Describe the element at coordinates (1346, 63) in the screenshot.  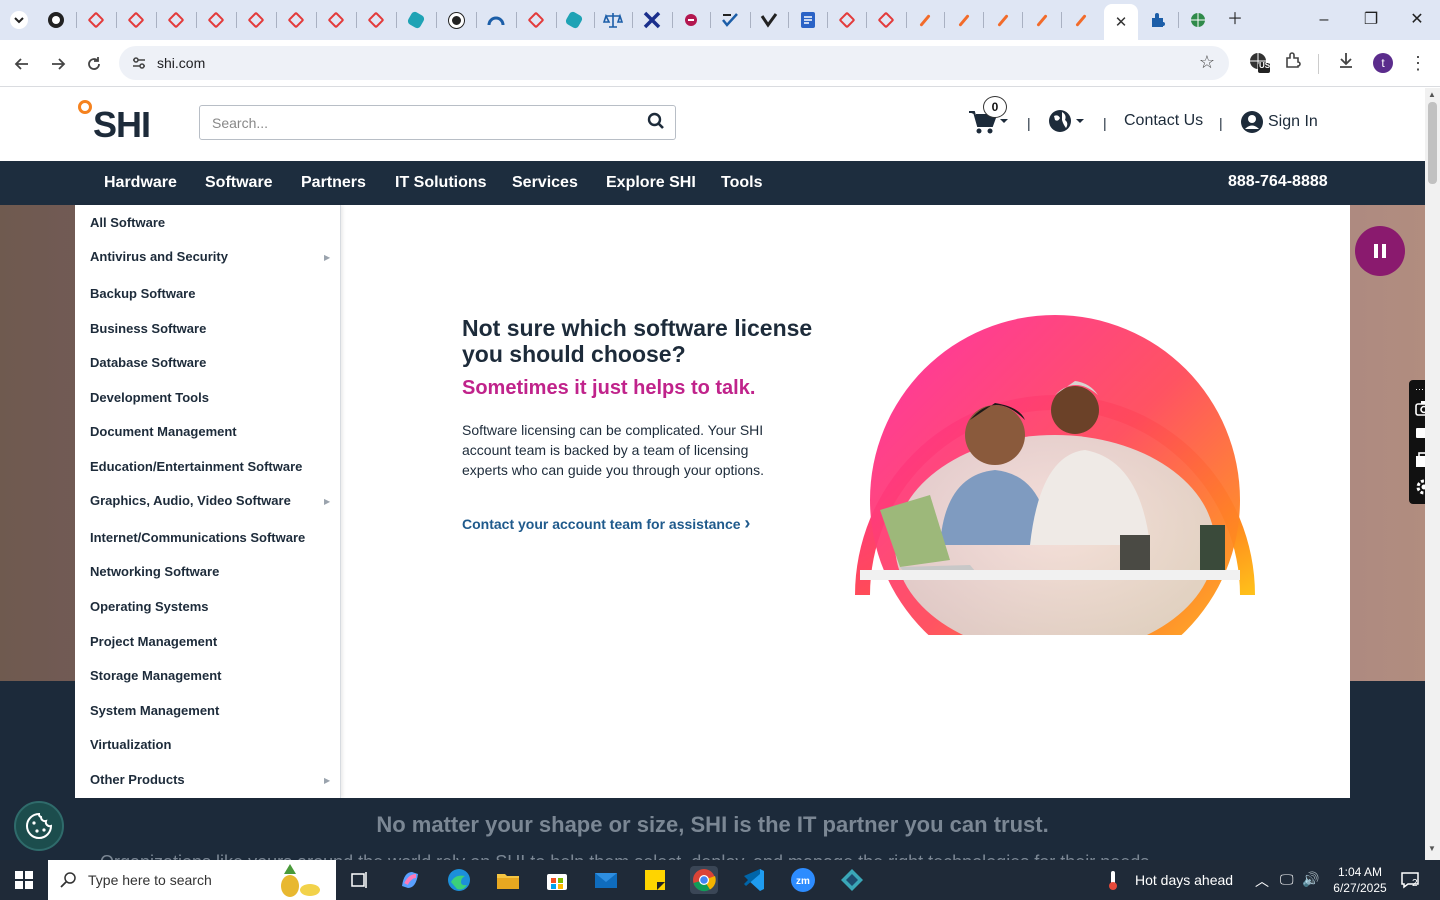
I see `downloads-icon` at that location.